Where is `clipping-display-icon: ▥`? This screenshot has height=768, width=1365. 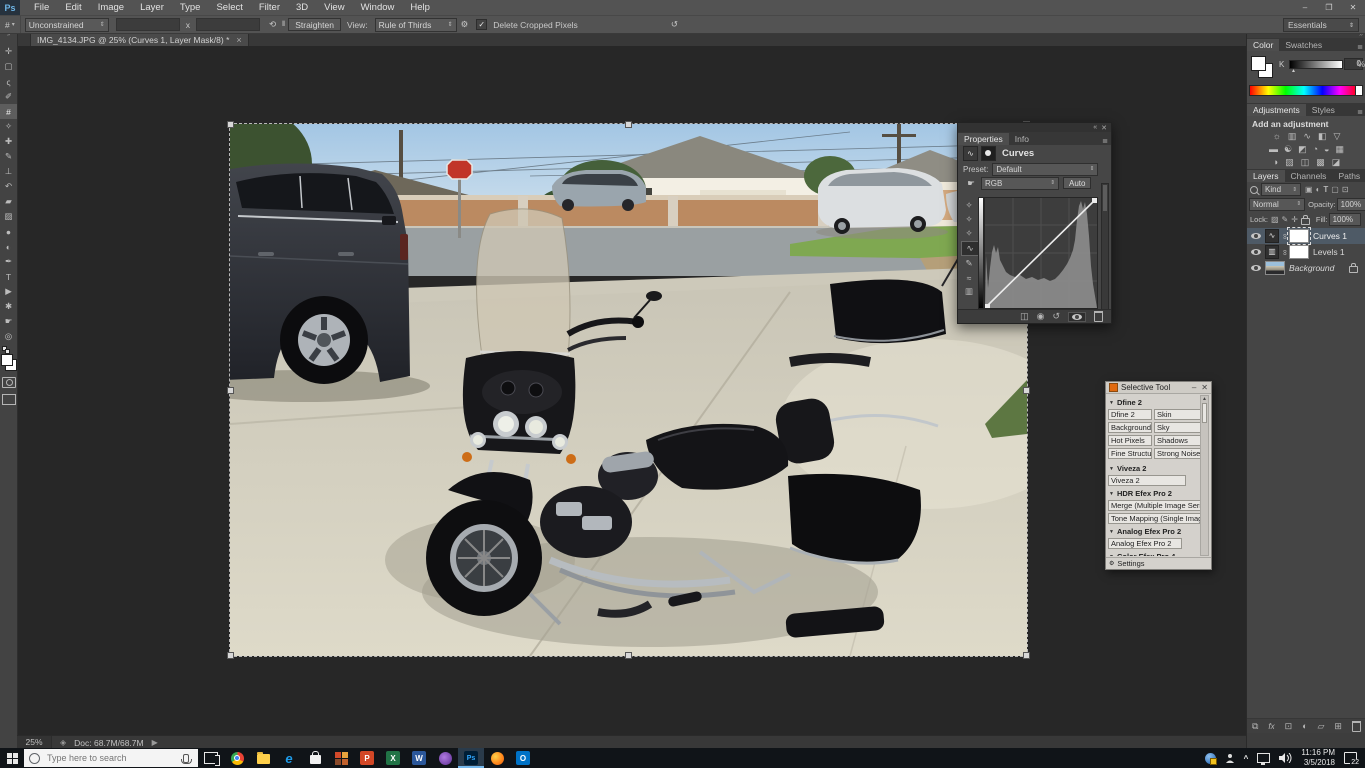 clipping-display-icon: ▥ is located at coordinates (969, 291).